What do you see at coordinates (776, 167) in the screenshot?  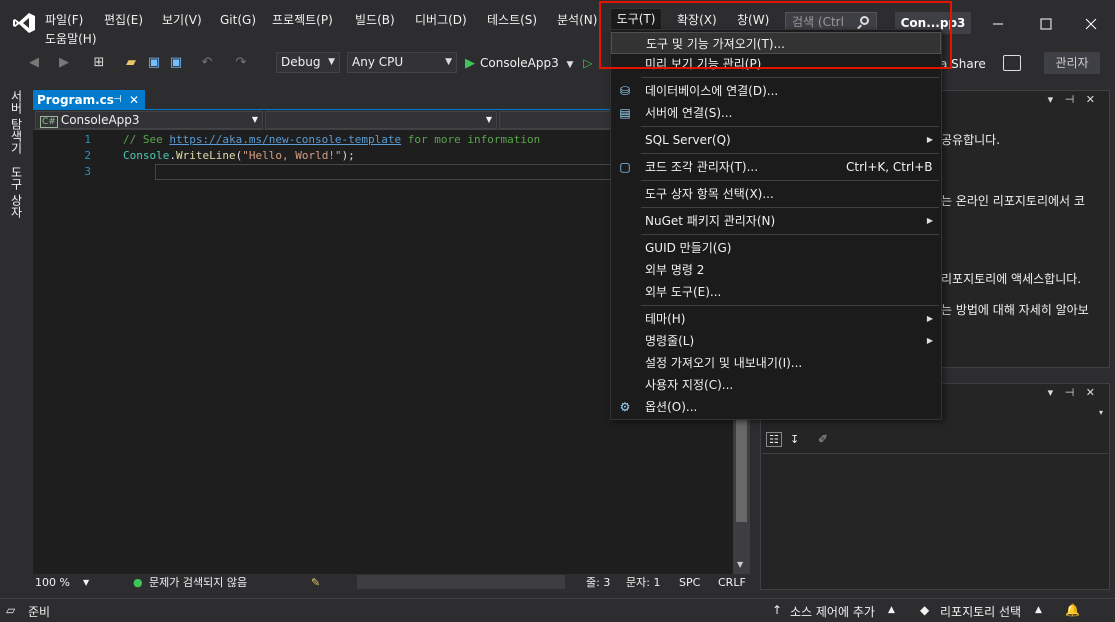 I see `menu-item: ▢ 코드 조각 관리자(T)... Ctrl+K, Ctrl+B` at bounding box center [776, 167].